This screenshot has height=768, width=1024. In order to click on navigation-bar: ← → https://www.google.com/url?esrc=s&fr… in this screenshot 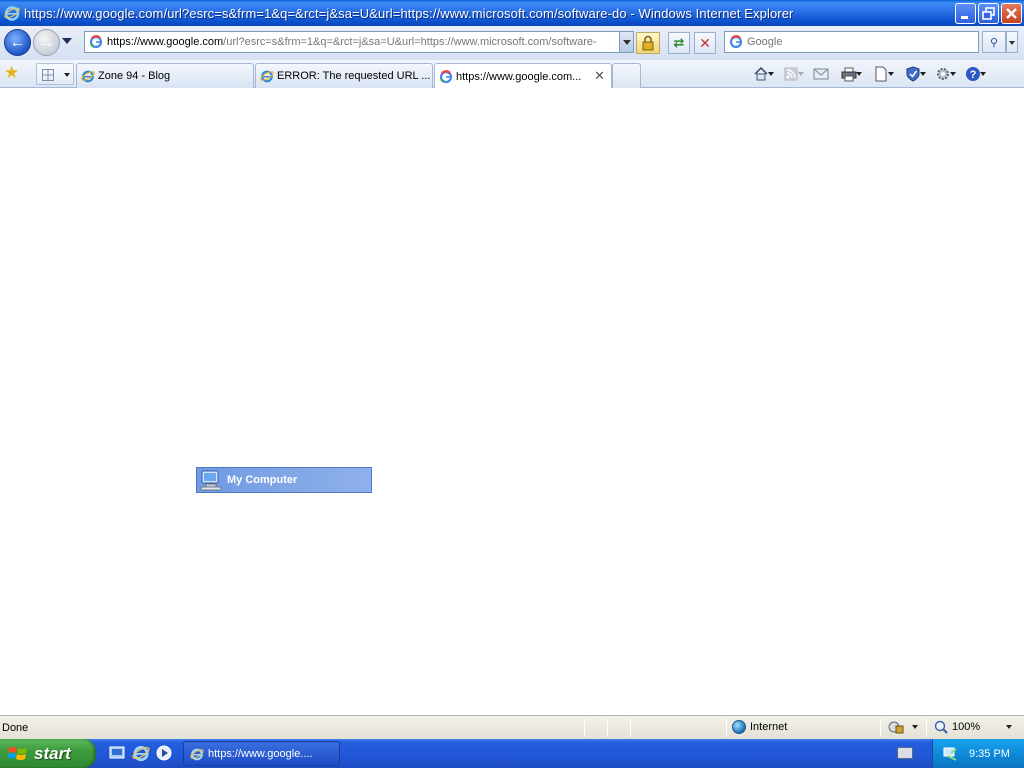, I will do `click(512, 43)`.